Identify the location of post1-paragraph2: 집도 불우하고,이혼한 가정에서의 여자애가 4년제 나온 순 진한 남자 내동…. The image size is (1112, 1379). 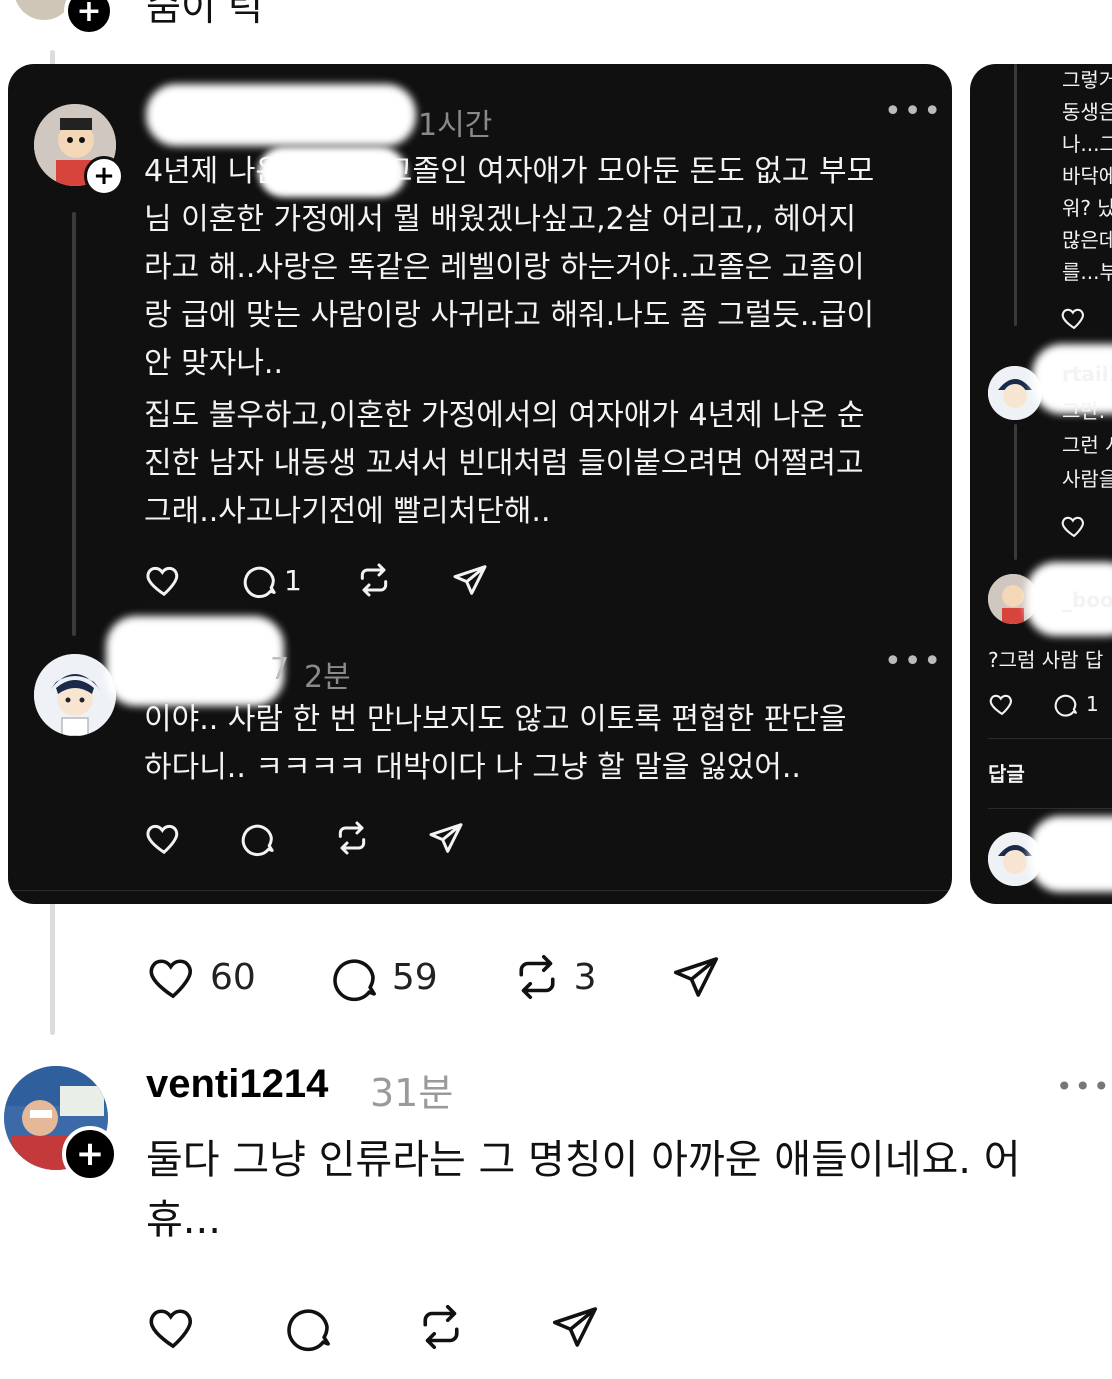
(539, 464).